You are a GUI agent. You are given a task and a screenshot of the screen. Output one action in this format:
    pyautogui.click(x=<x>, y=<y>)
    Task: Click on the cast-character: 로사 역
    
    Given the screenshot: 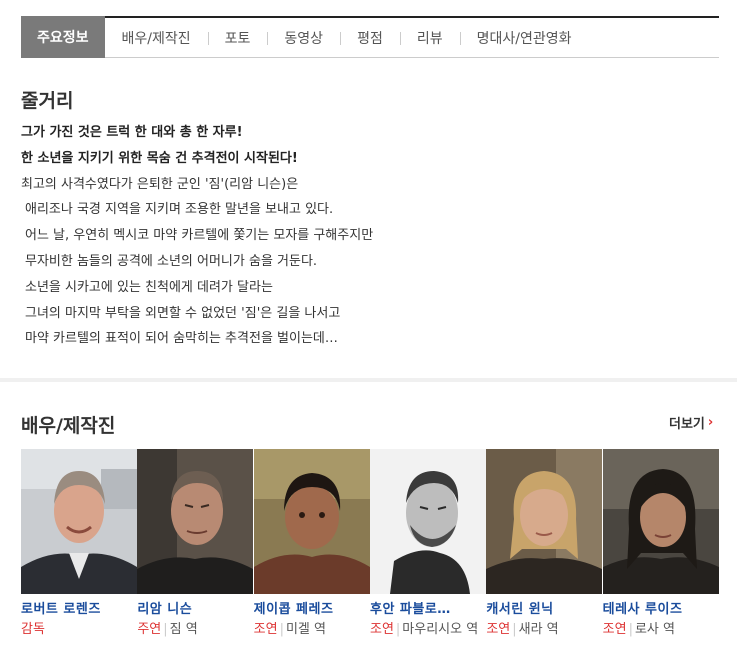 What is the action you would take?
    pyautogui.click(x=654, y=629)
    